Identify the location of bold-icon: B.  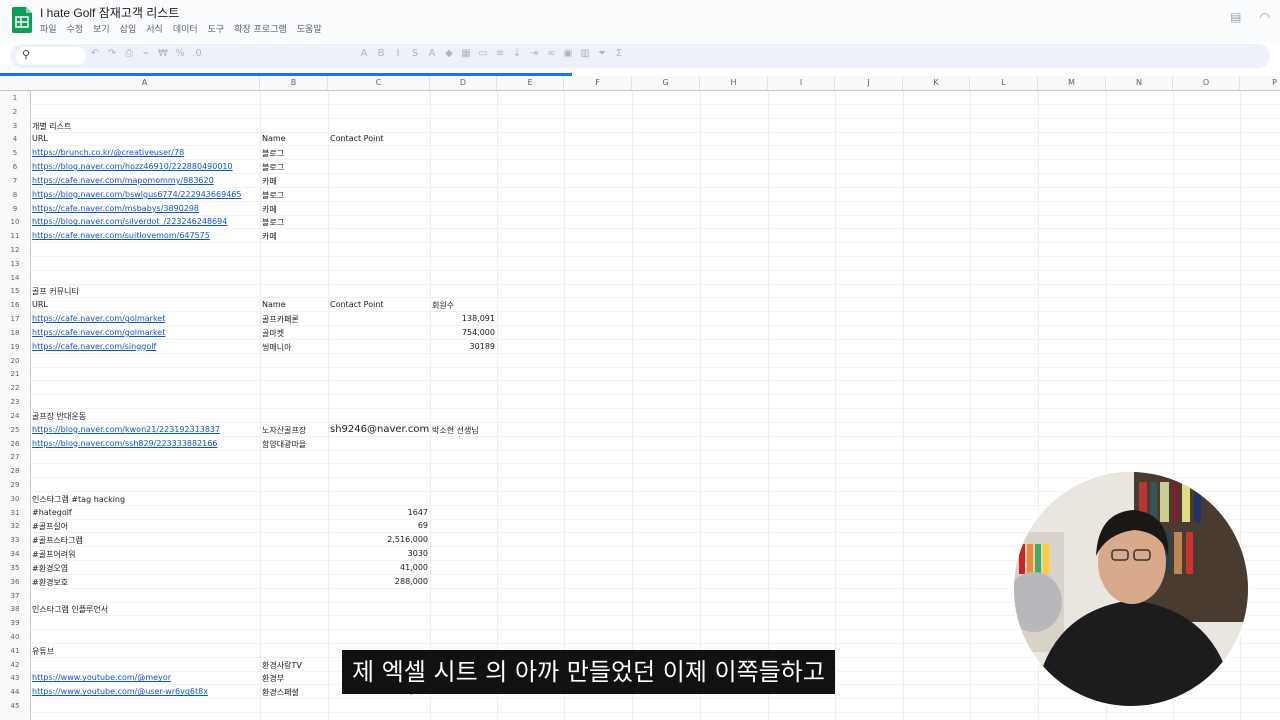
(381, 53).